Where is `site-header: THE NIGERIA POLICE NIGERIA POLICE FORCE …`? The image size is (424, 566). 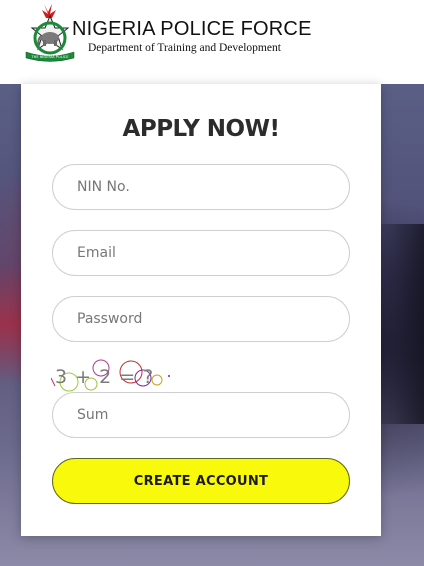 site-header: THE NIGERIA POLICE NIGERIA POLICE FORCE … is located at coordinates (212, 42).